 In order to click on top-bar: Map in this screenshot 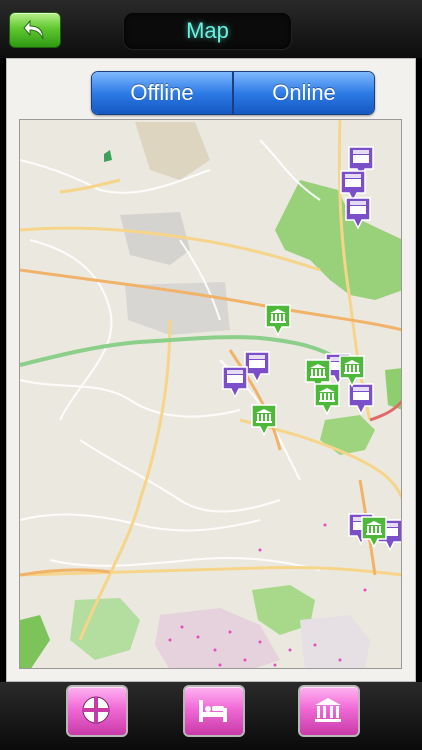, I will do `click(211, 29)`.